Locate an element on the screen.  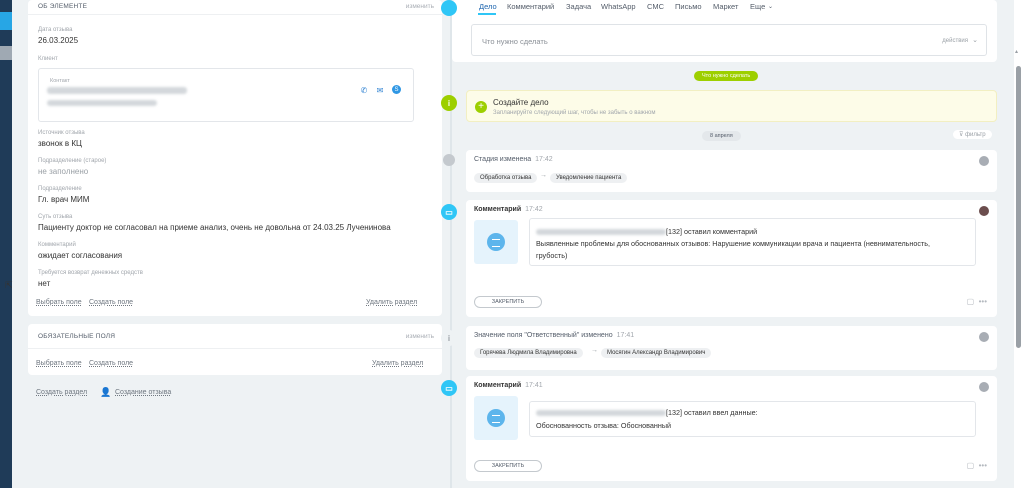
dept-field: Подразделение Гл. врач МИМ is located at coordinates (63, 195).